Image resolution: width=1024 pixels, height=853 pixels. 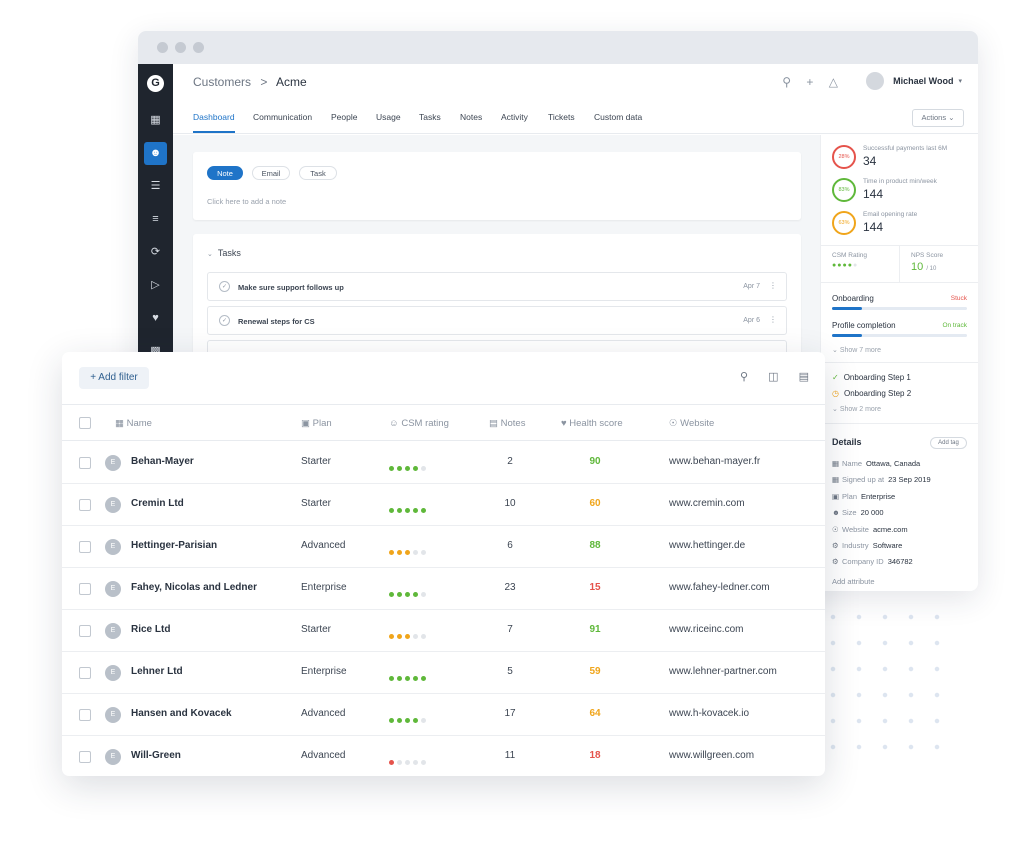 I want to click on table-row: E Rice Ltd Starter 7 91 www.riceinc.com, so click(x=443, y=631).